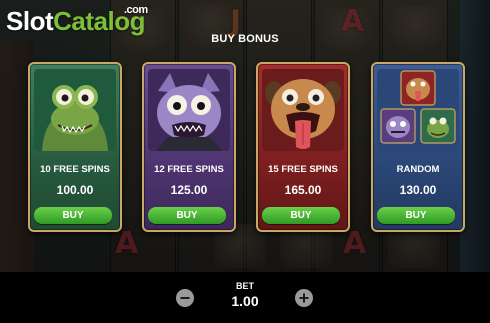  What do you see at coordinates (189, 190) in the screenshot?
I see `bonus-price: 125.00` at bounding box center [189, 190].